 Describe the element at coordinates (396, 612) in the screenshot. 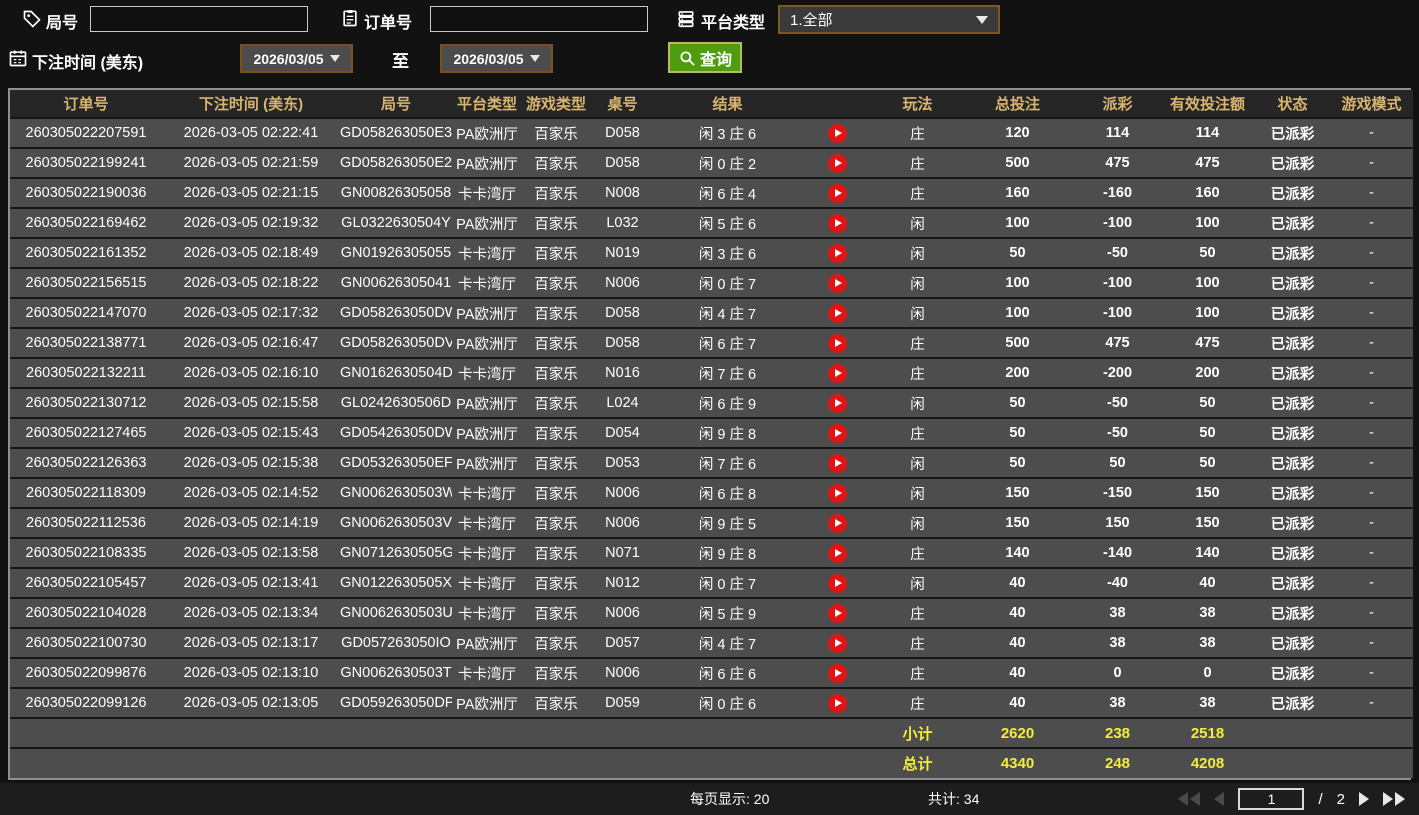

I see `cell-round-id: GN0062630503U` at that location.